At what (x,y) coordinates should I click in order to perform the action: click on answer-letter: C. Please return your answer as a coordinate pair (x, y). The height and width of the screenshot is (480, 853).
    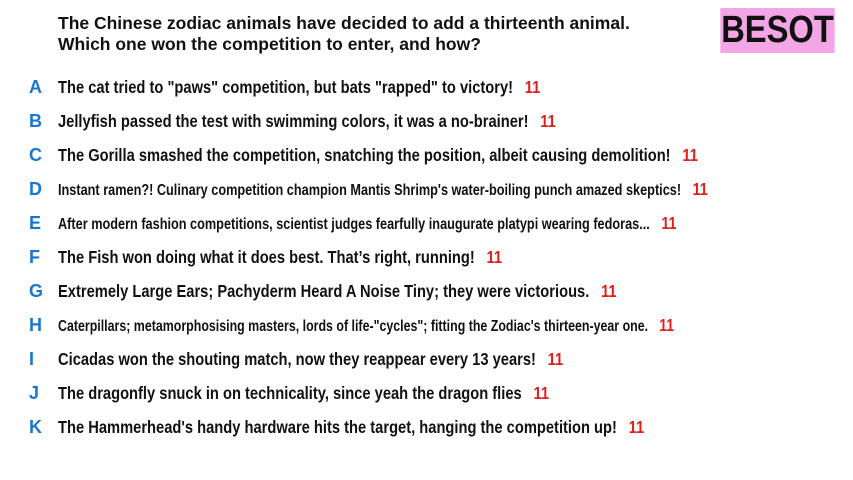
    Looking at the image, I should click on (35, 154).